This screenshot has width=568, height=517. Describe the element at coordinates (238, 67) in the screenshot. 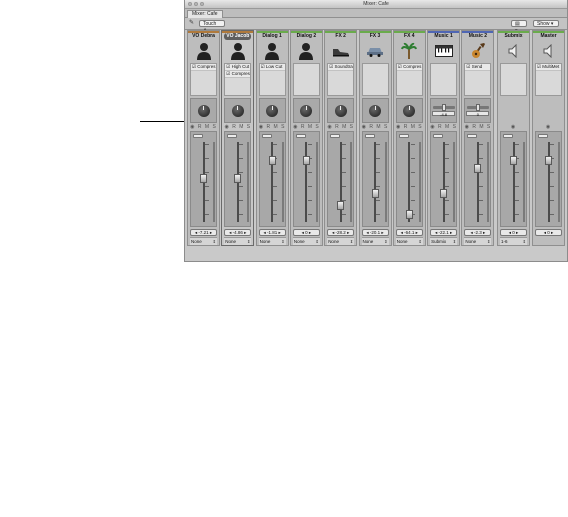

I see `insert-slot: ☑ High Cut` at that location.